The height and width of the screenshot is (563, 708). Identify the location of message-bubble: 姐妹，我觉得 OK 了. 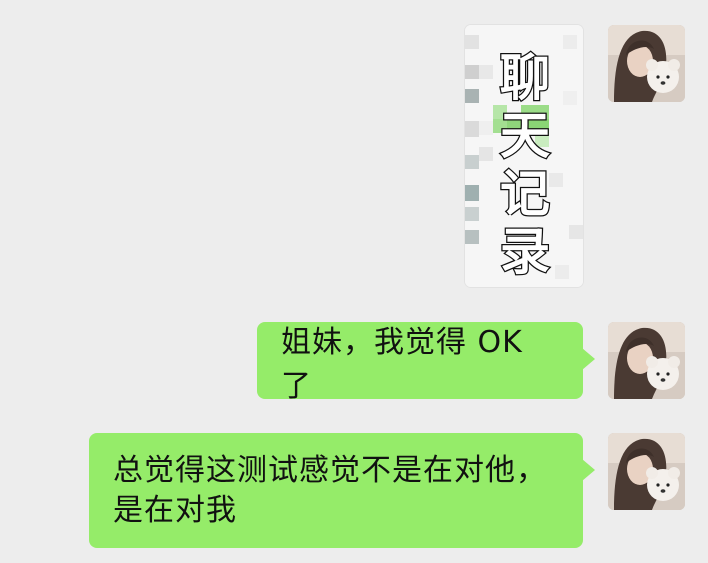
(426, 363).